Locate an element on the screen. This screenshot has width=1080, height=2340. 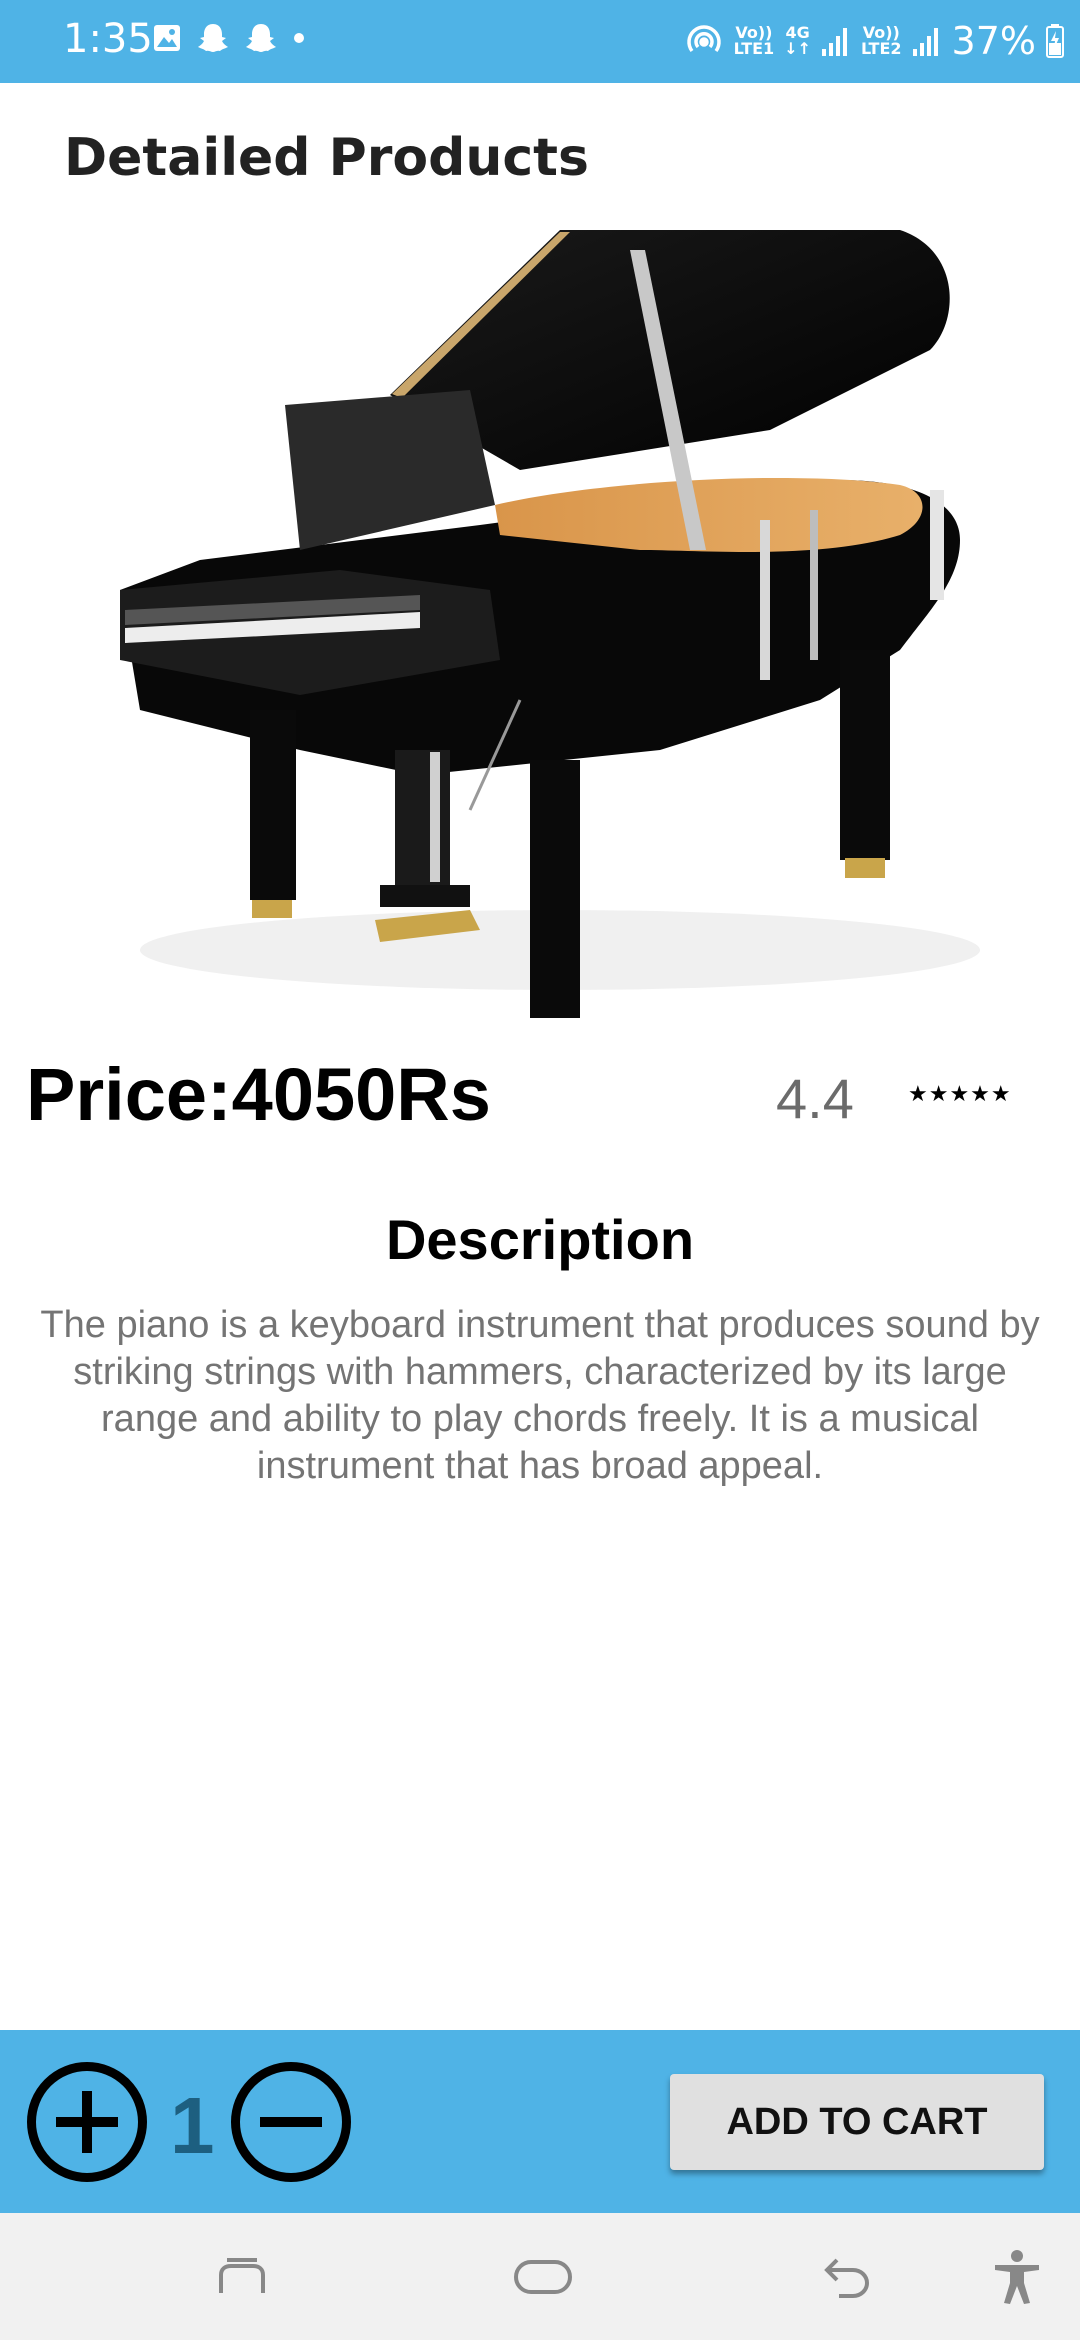
description-title: Description is located at coordinates (540, 1239).